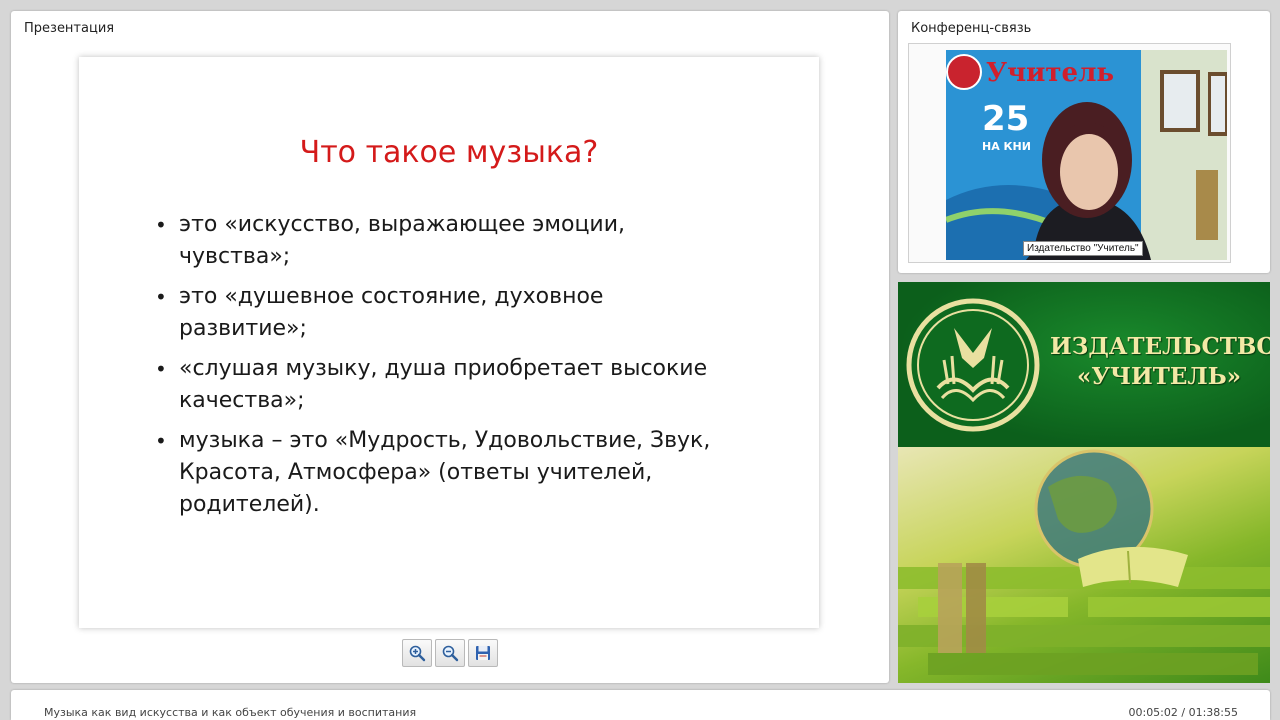 This screenshot has height=720, width=1280. Describe the element at coordinates (1005, 119) in the screenshot. I see `backdrop-number: 25` at that location.